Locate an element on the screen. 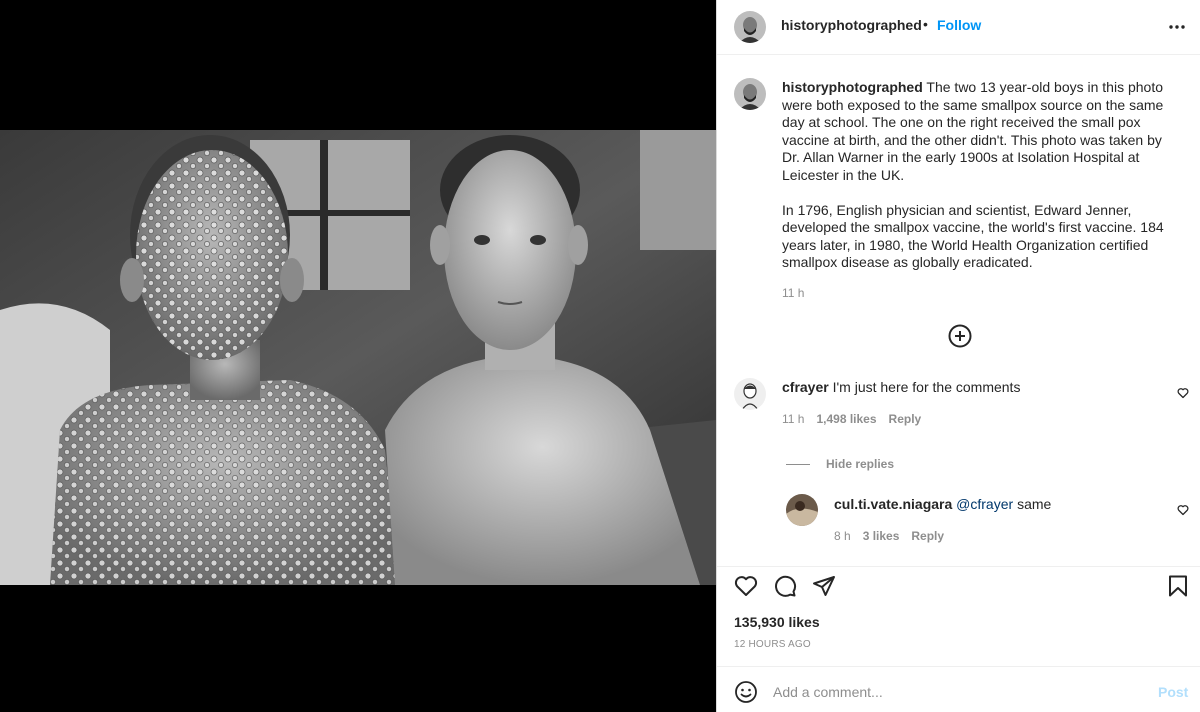 The height and width of the screenshot is (712, 1200). hide-replies-label: Hide replies is located at coordinates (860, 464).